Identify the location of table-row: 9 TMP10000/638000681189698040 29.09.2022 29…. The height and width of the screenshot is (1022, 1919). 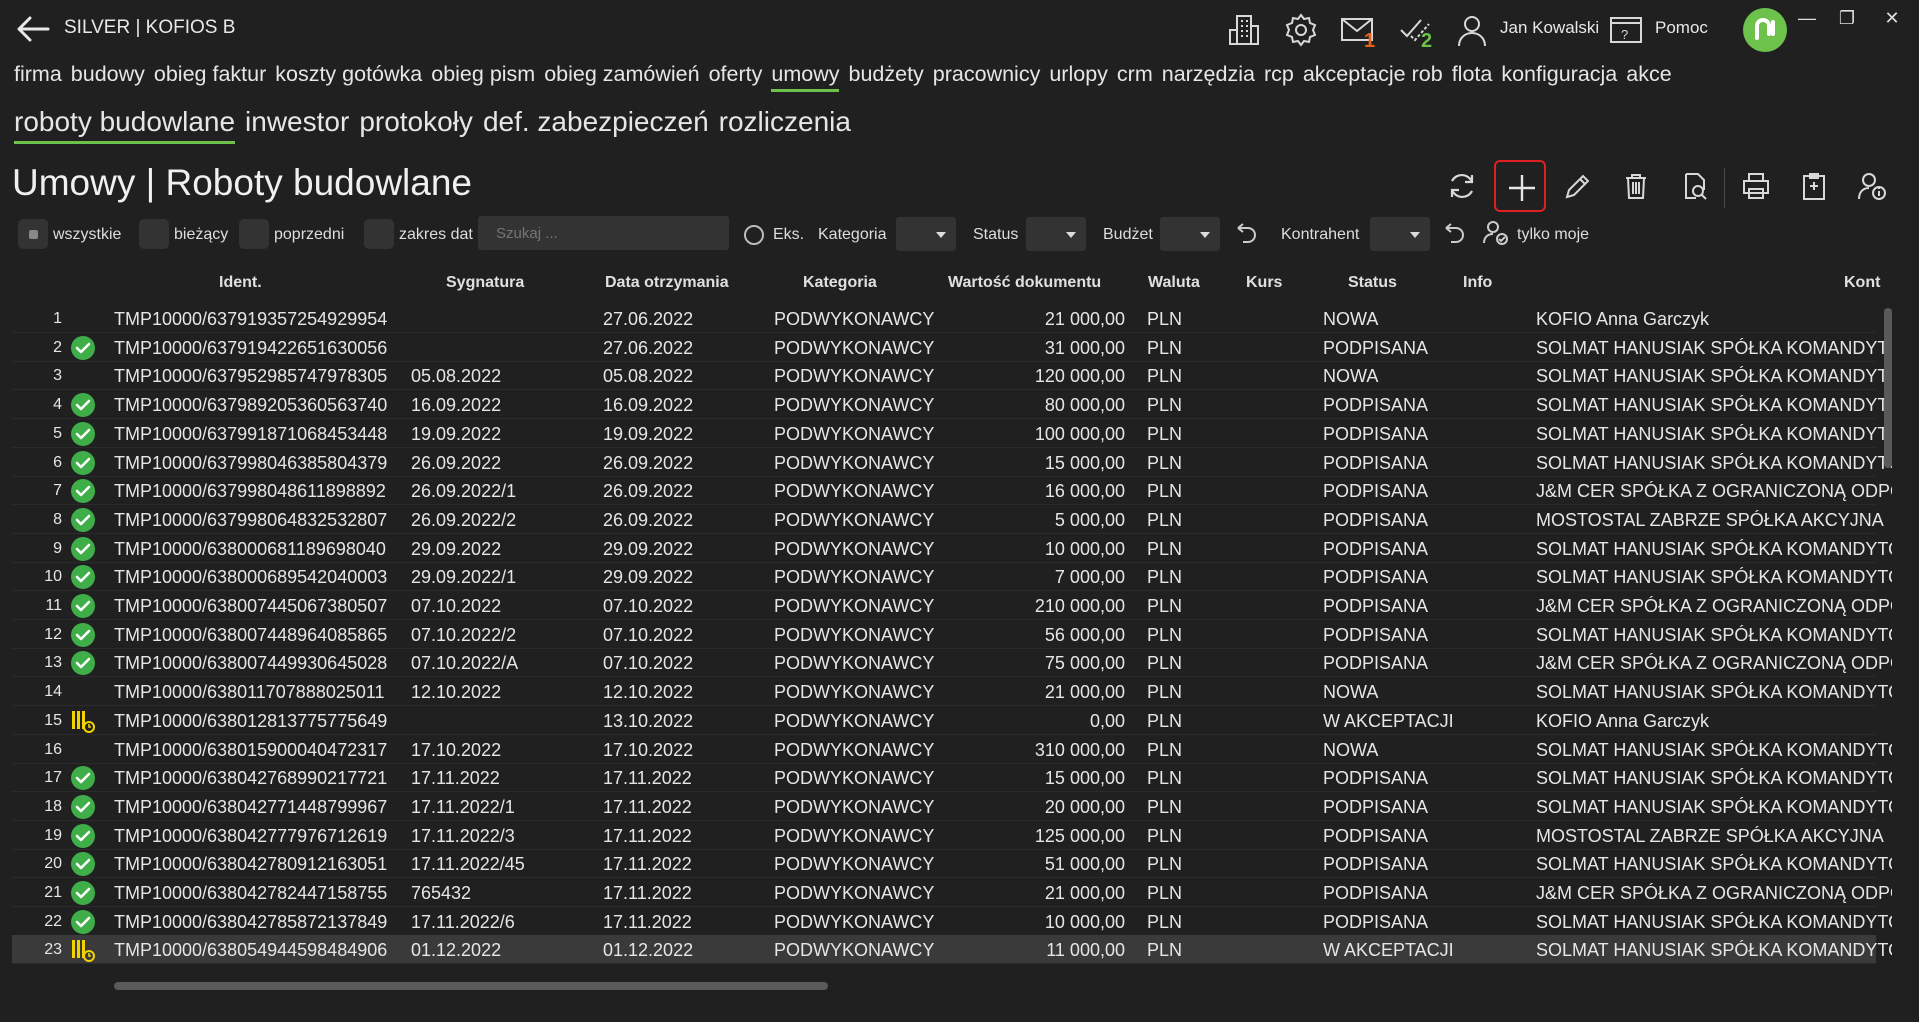
(952, 548).